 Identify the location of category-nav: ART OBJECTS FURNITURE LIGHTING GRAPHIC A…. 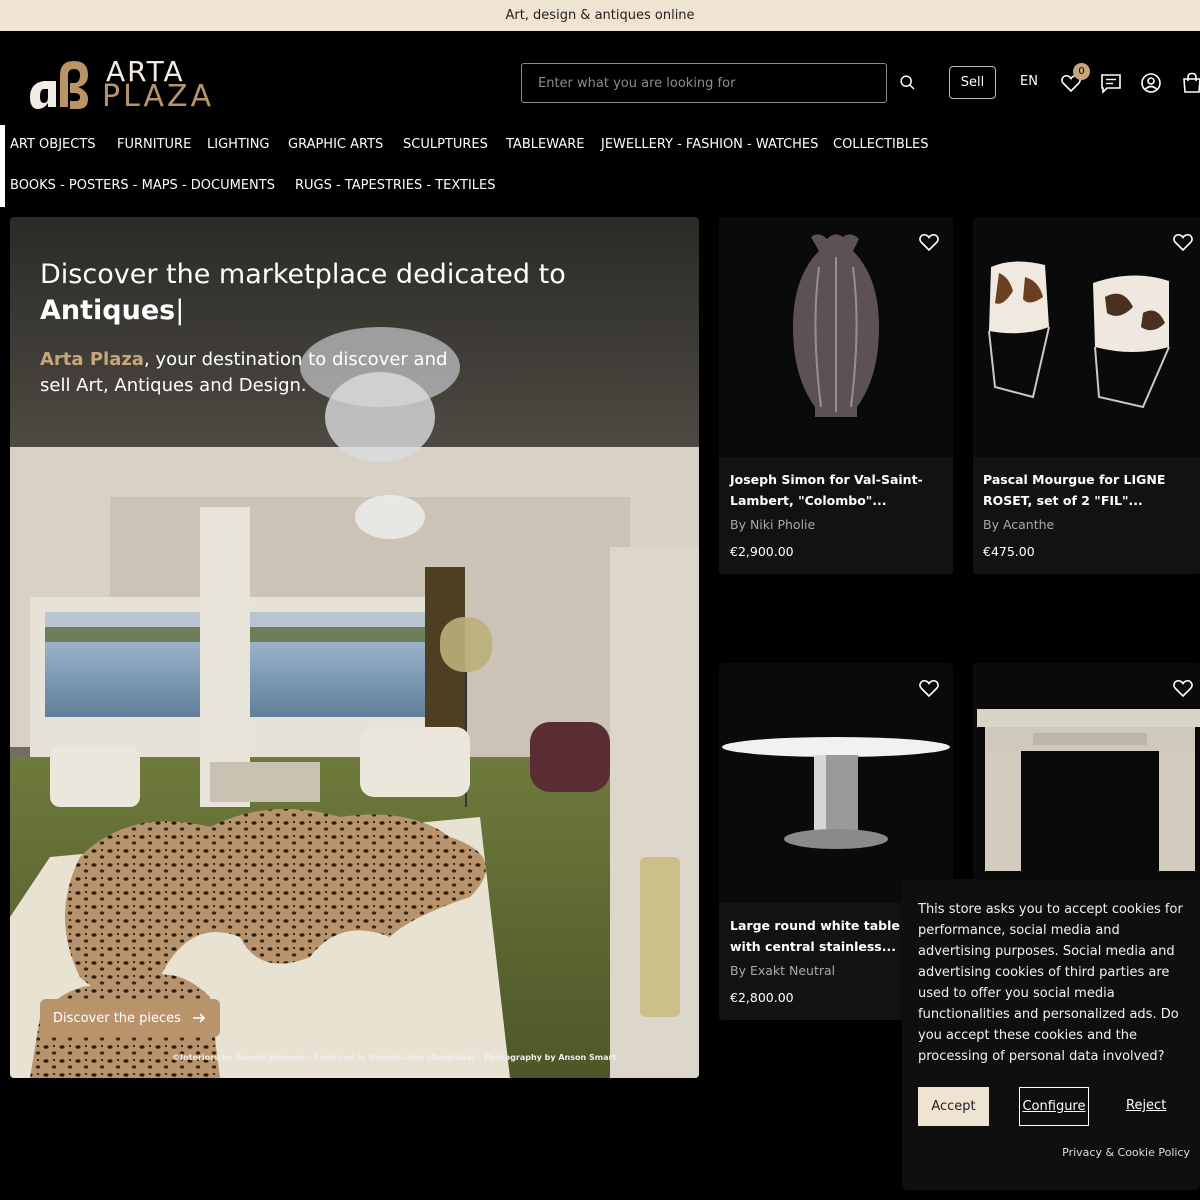
(600, 166).